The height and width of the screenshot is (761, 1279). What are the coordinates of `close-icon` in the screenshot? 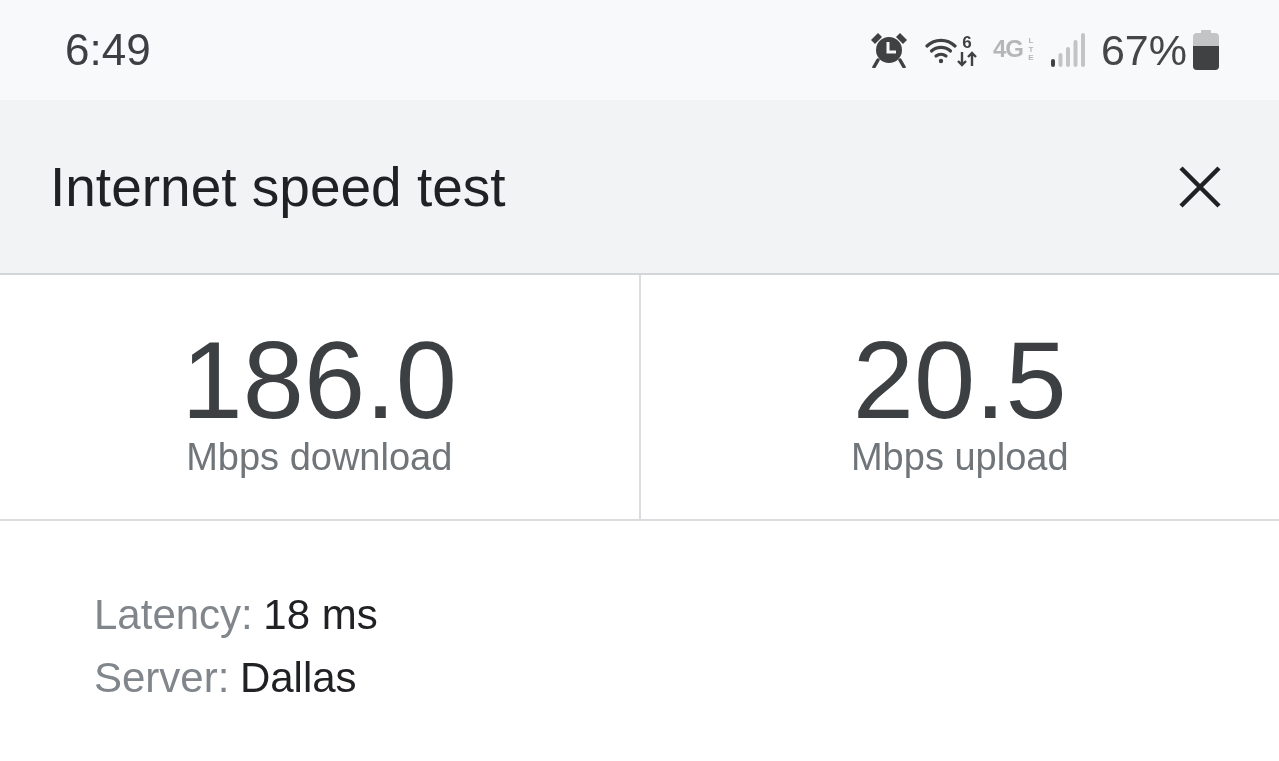 It's located at (1200, 186).